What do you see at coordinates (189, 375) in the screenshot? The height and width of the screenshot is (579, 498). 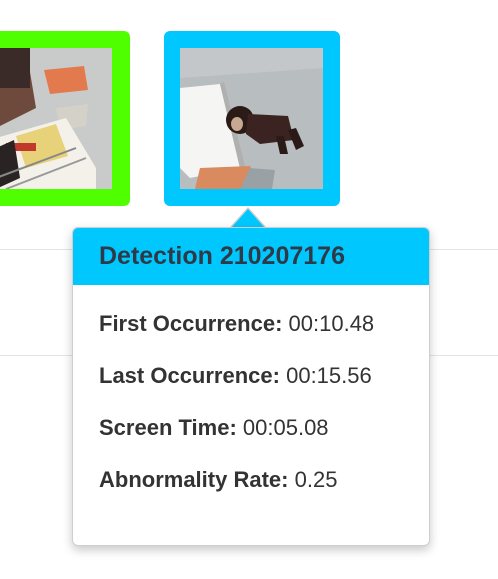 I see `last-occurrence-label: Last Occurrence:` at bounding box center [189, 375].